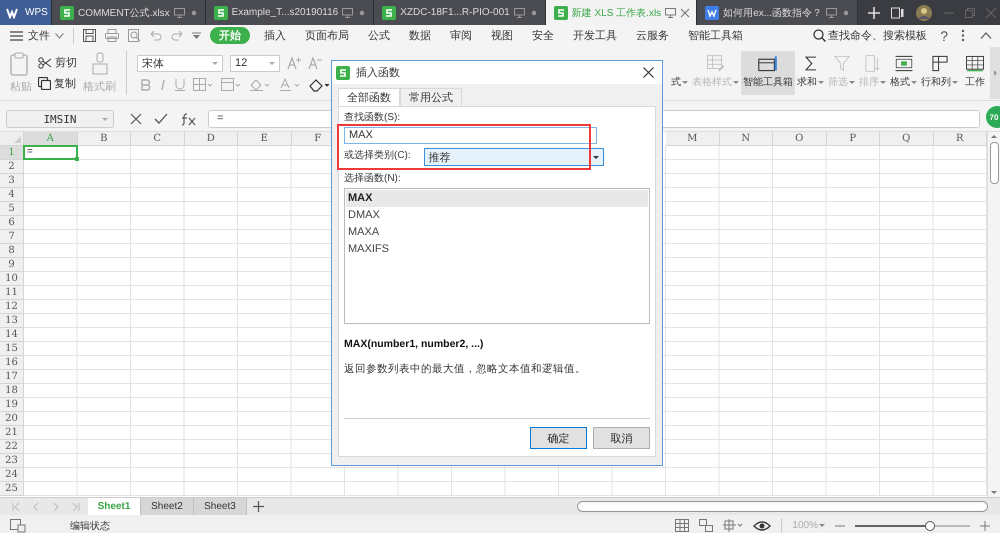 This screenshot has width=1000, height=533. What do you see at coordinates (414, 344) in the screenshot?
I see `function-signature: MAX(number1, number2, ...)` at bounding box center [414, 344].